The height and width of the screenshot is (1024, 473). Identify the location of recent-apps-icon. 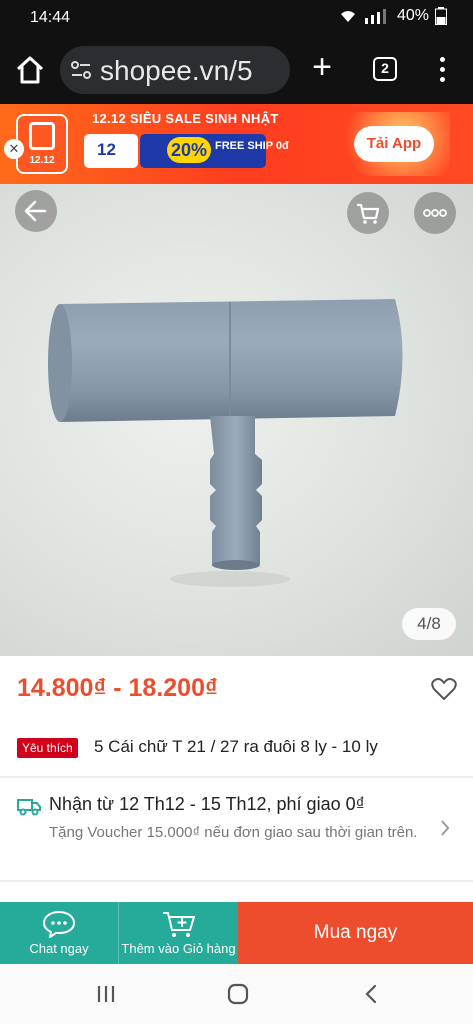
(106, 994).